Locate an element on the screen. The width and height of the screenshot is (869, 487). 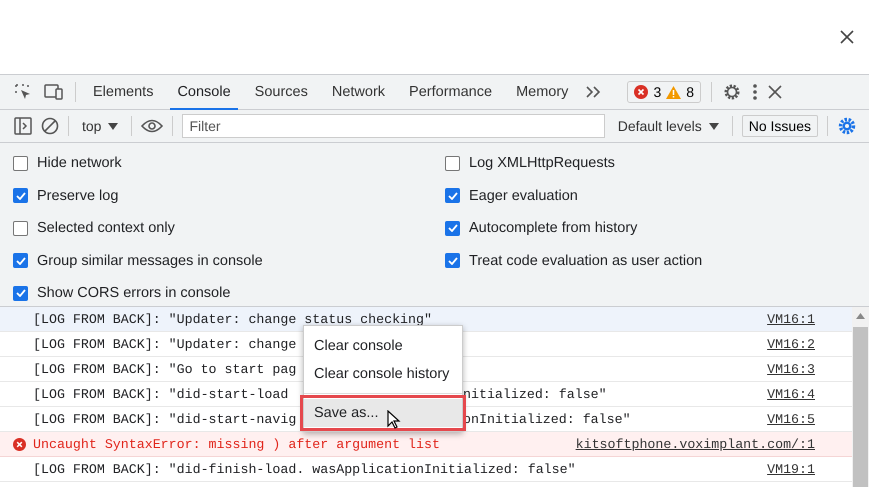
source-link: VM16:2 is located at coordinates (791, 344).